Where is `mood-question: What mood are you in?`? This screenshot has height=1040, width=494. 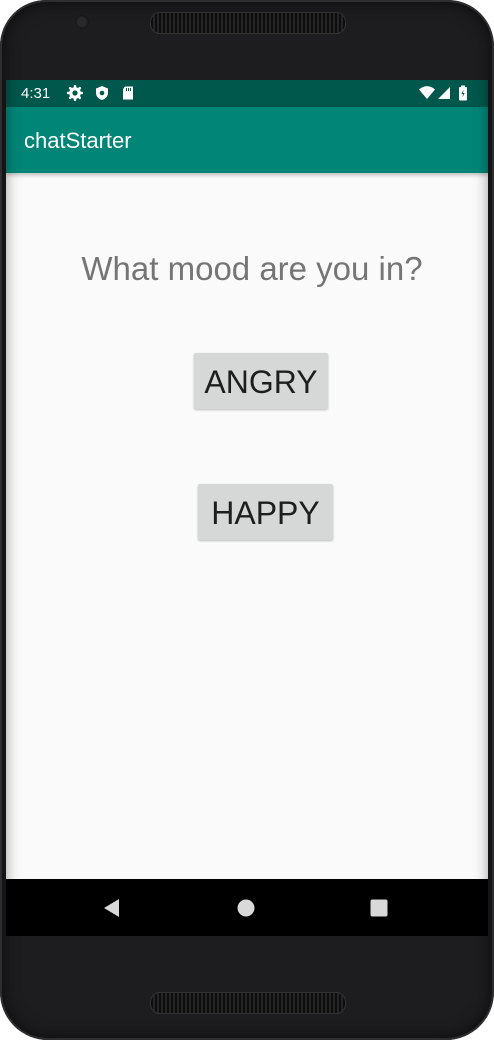 mood-question: What mood are you in? is located at coordinates (252, 268).